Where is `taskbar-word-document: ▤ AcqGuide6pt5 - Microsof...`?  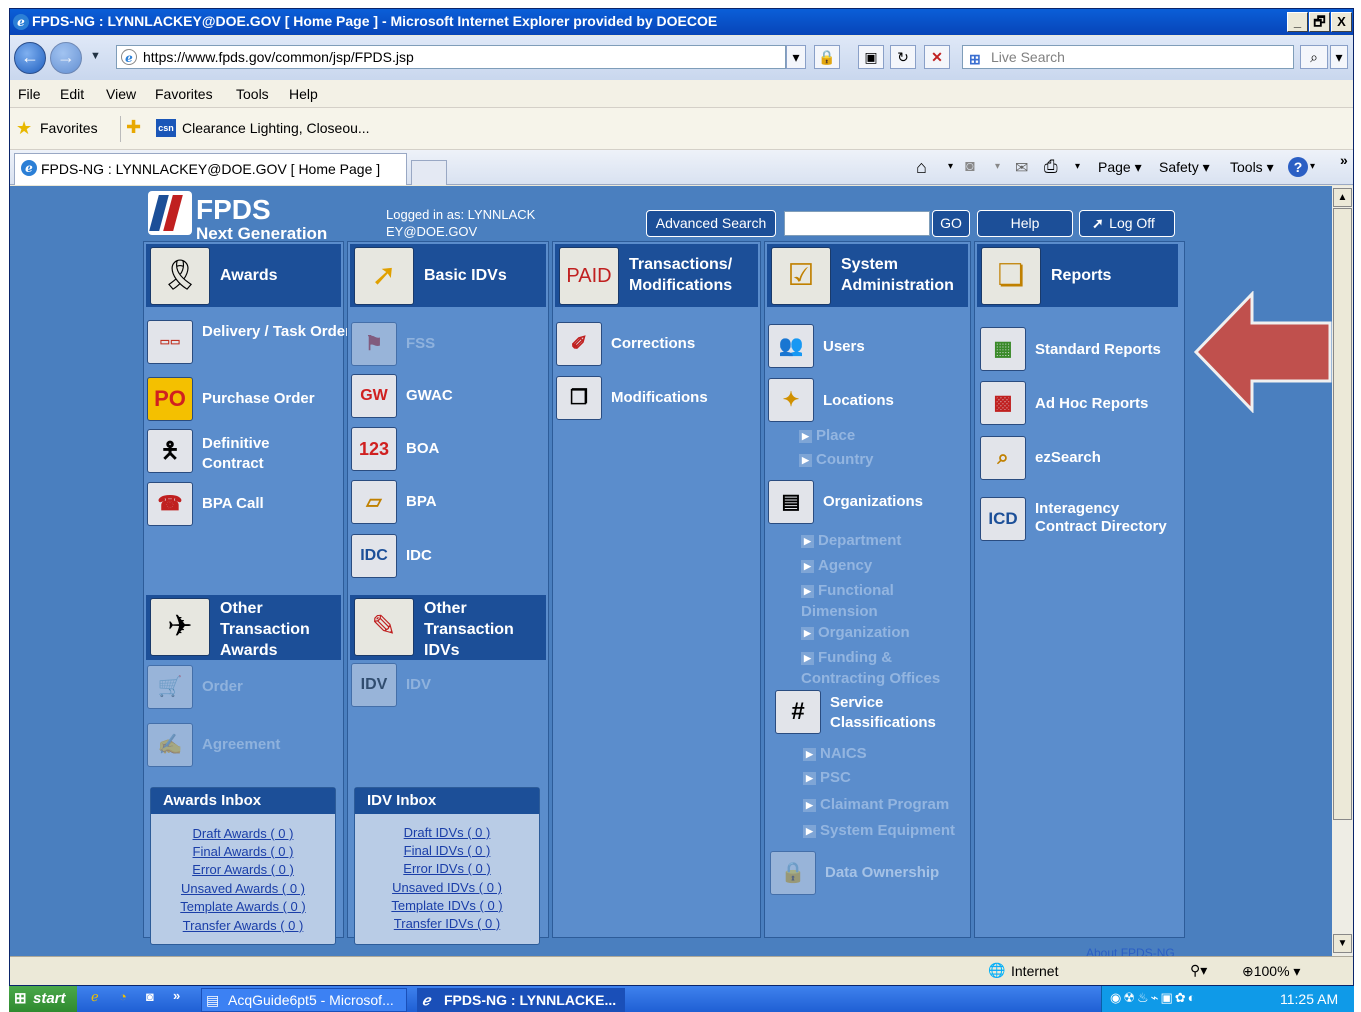 taskbar-word-document: ▤ AcqGuide6pt5 - Microsof... is located at coordinates (304, 1000).